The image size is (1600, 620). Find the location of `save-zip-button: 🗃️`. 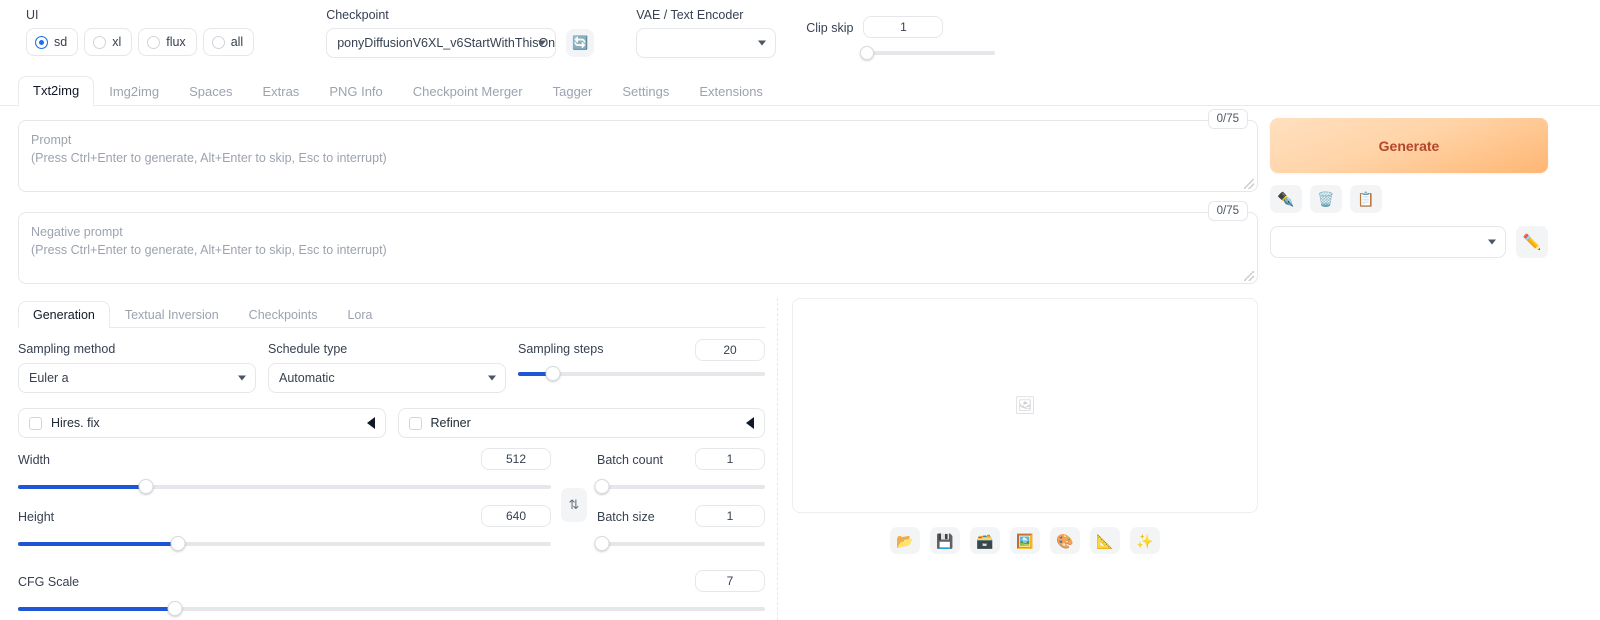

save-zip-button: 🗃️ is located at coordinates (985, 540).